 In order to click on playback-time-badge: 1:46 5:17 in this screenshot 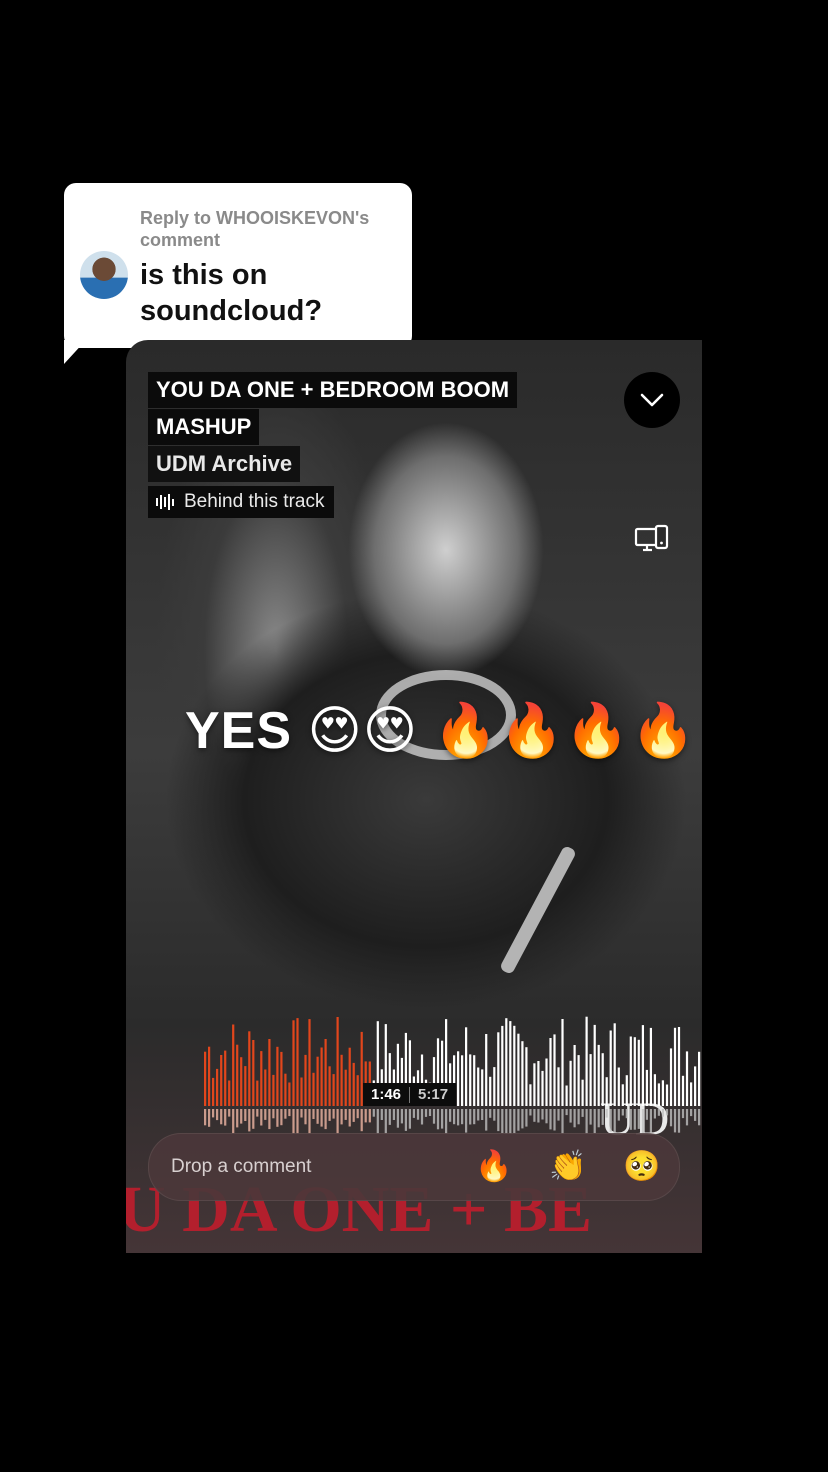, I will do `click(410, 1094)`.